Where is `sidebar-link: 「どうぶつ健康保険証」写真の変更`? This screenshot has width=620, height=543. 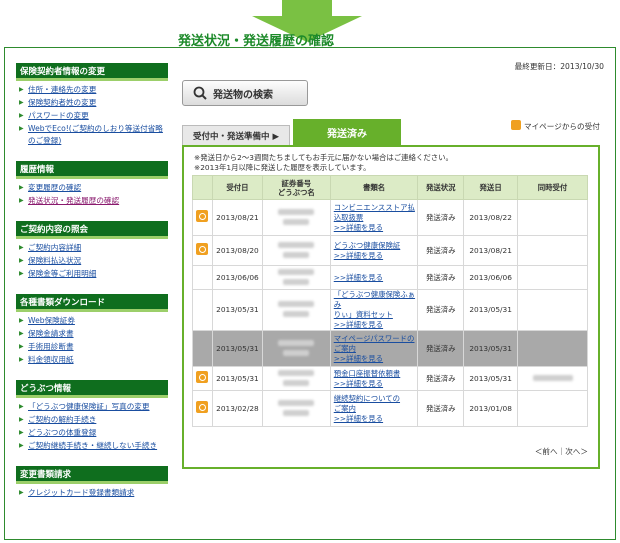
sidebar-link: 「どうぶつ健康保険証」写真の変更 is located at coordinates (93, 407).